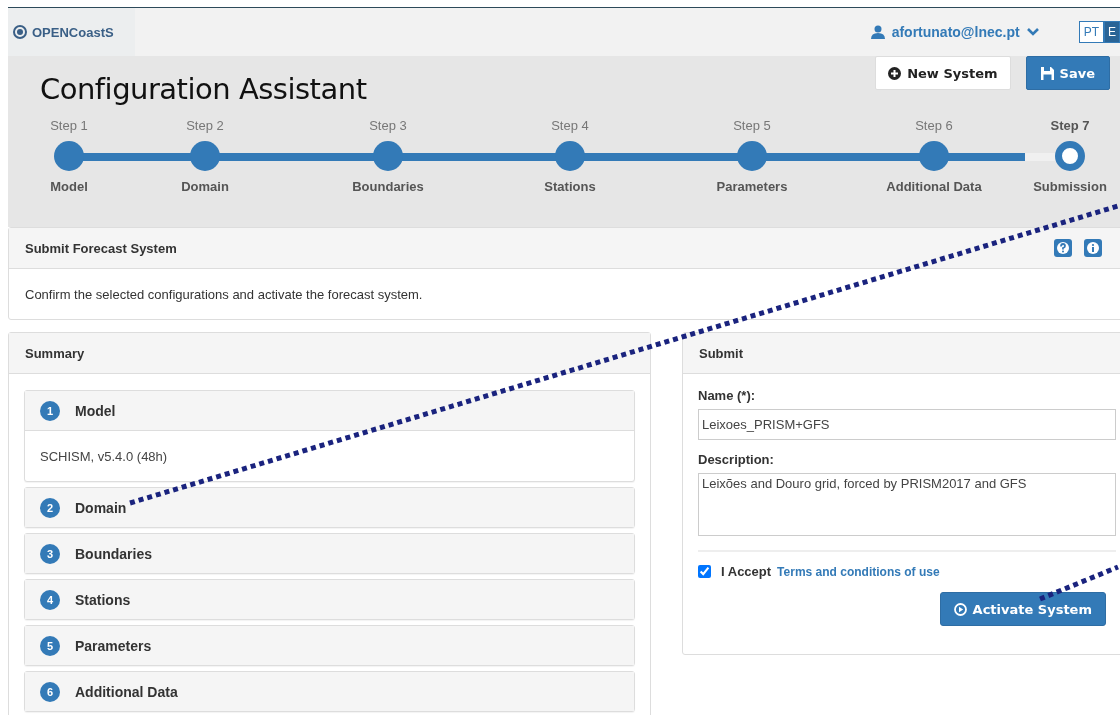  What do you see at coordinates (934, 186) in the screenshot?
I see `step-name: Additional Data` at bounding box center [934, 186].